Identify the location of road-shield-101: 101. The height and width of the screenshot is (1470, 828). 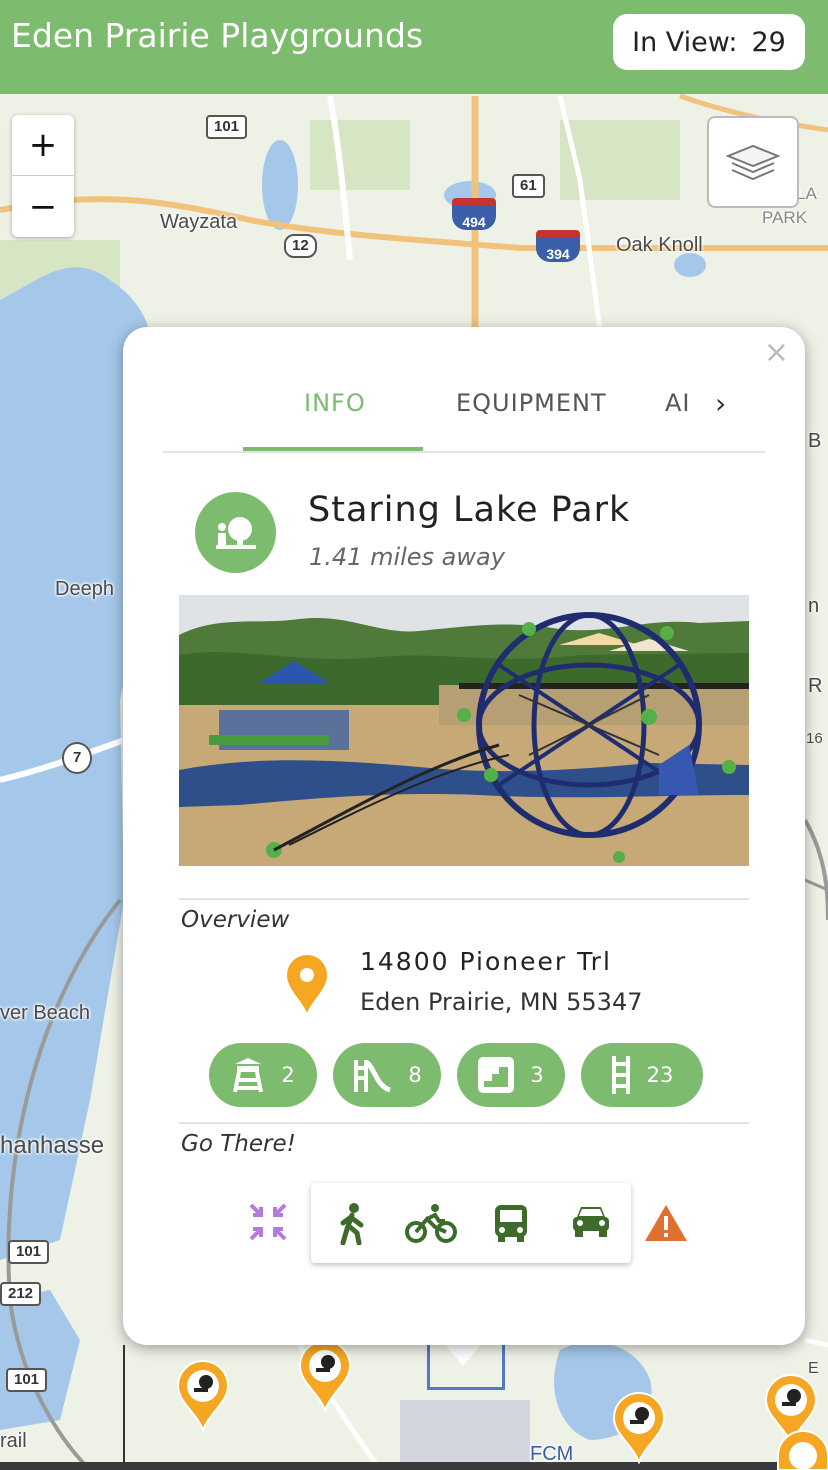
(227, 127).